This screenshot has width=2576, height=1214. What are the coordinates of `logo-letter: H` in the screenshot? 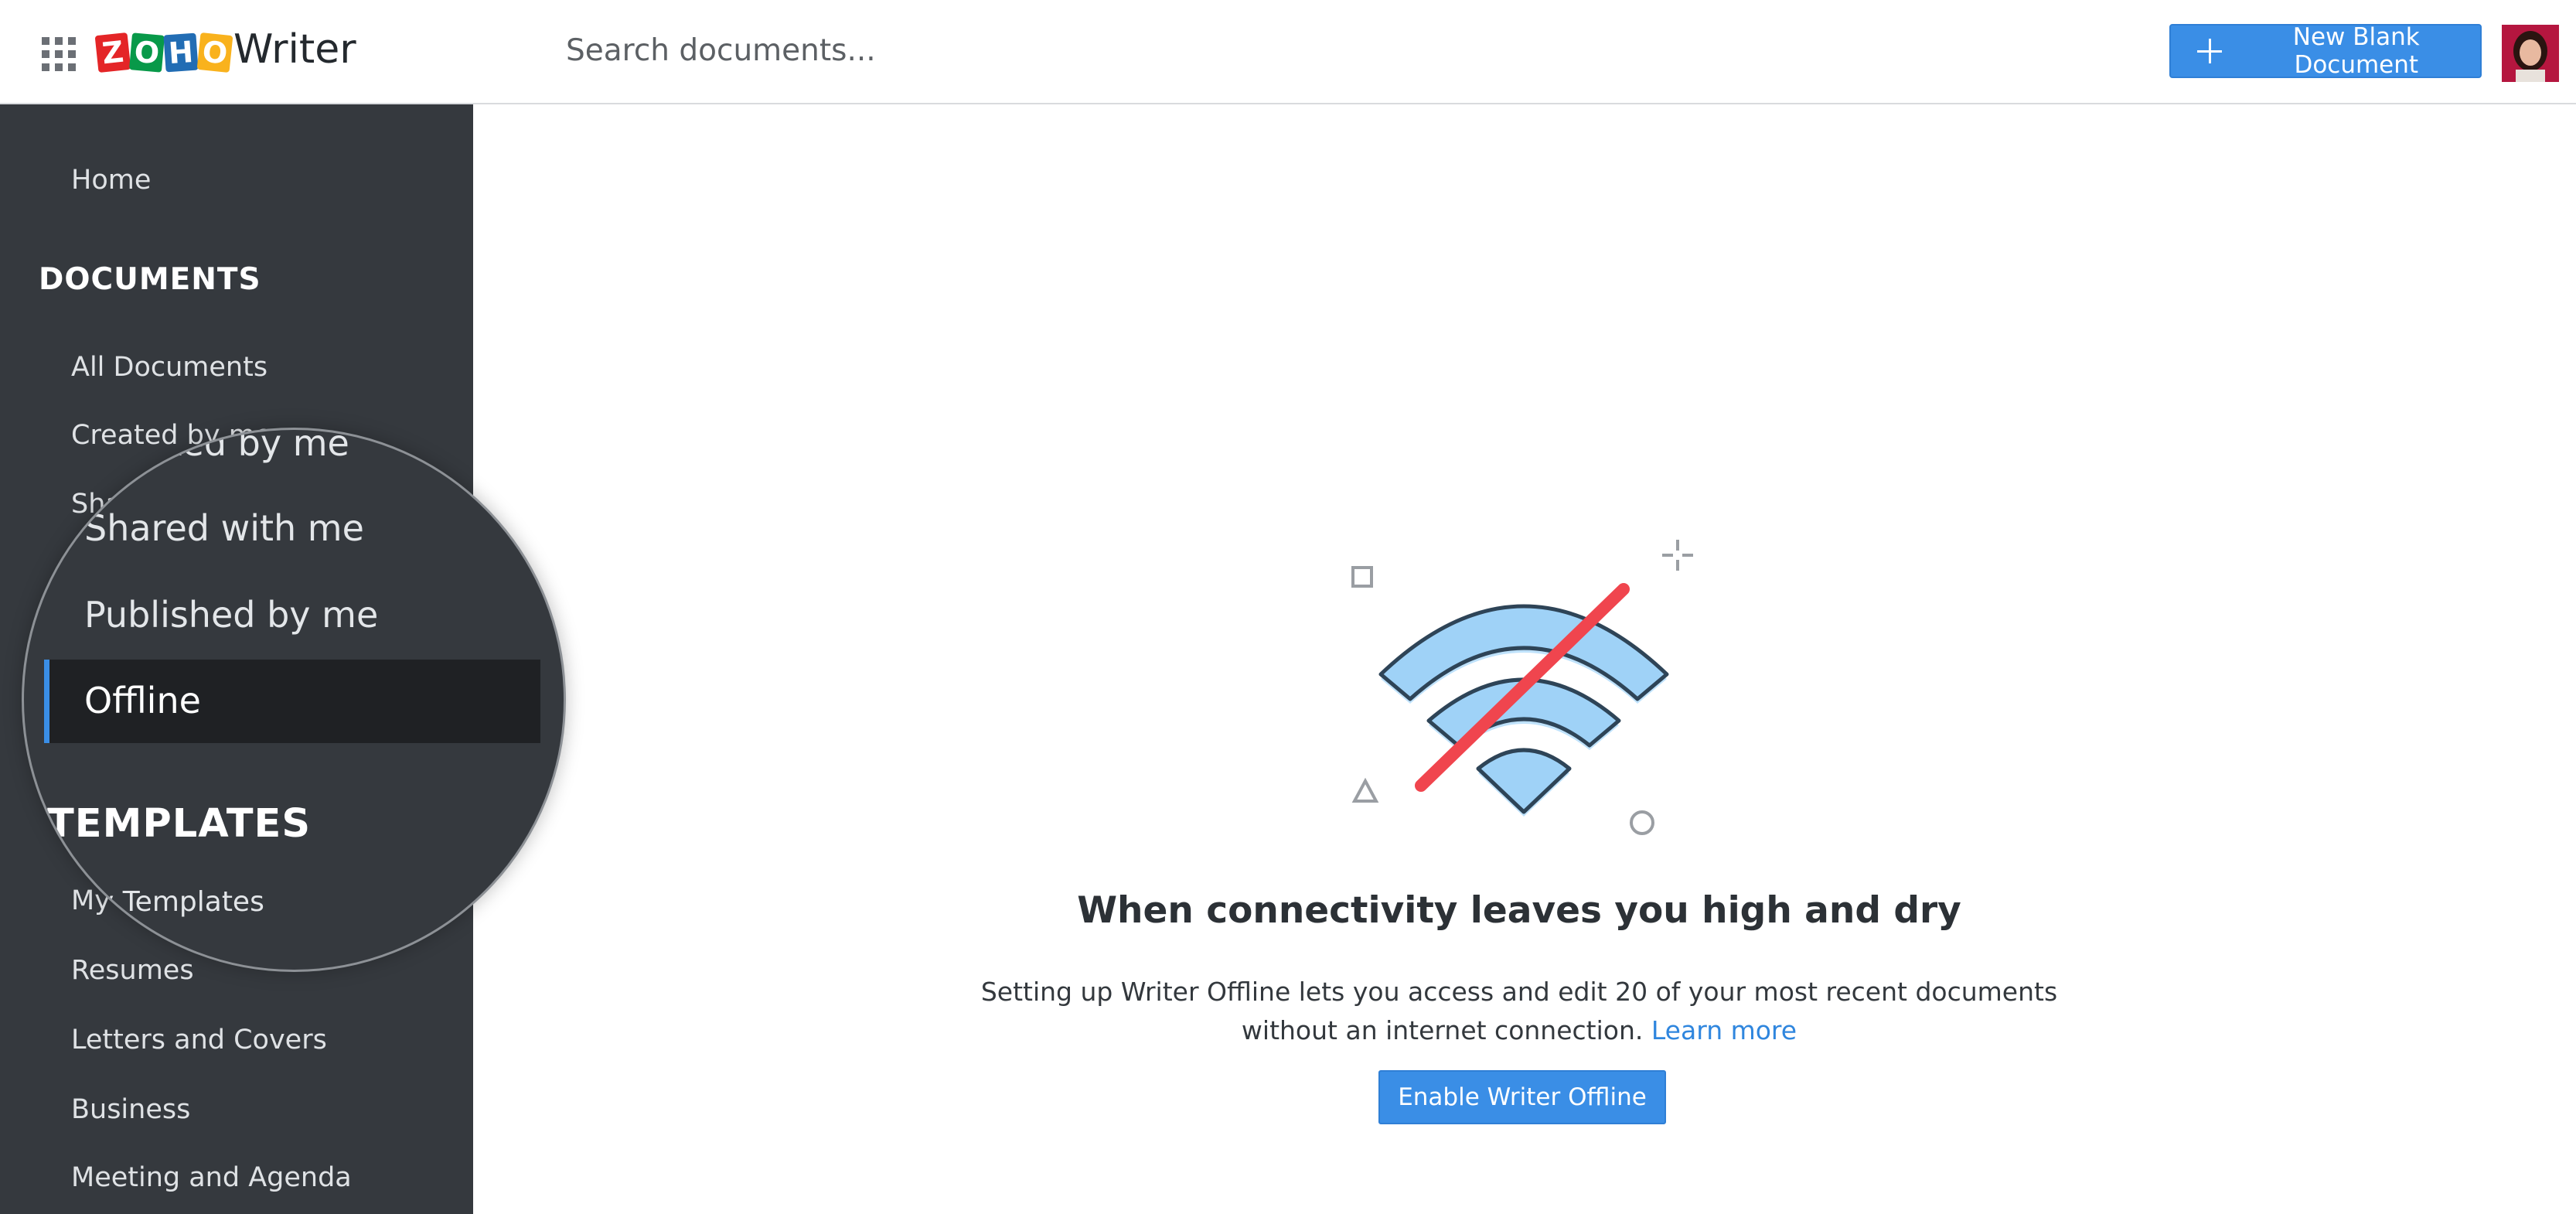 It's located at (181, 53).